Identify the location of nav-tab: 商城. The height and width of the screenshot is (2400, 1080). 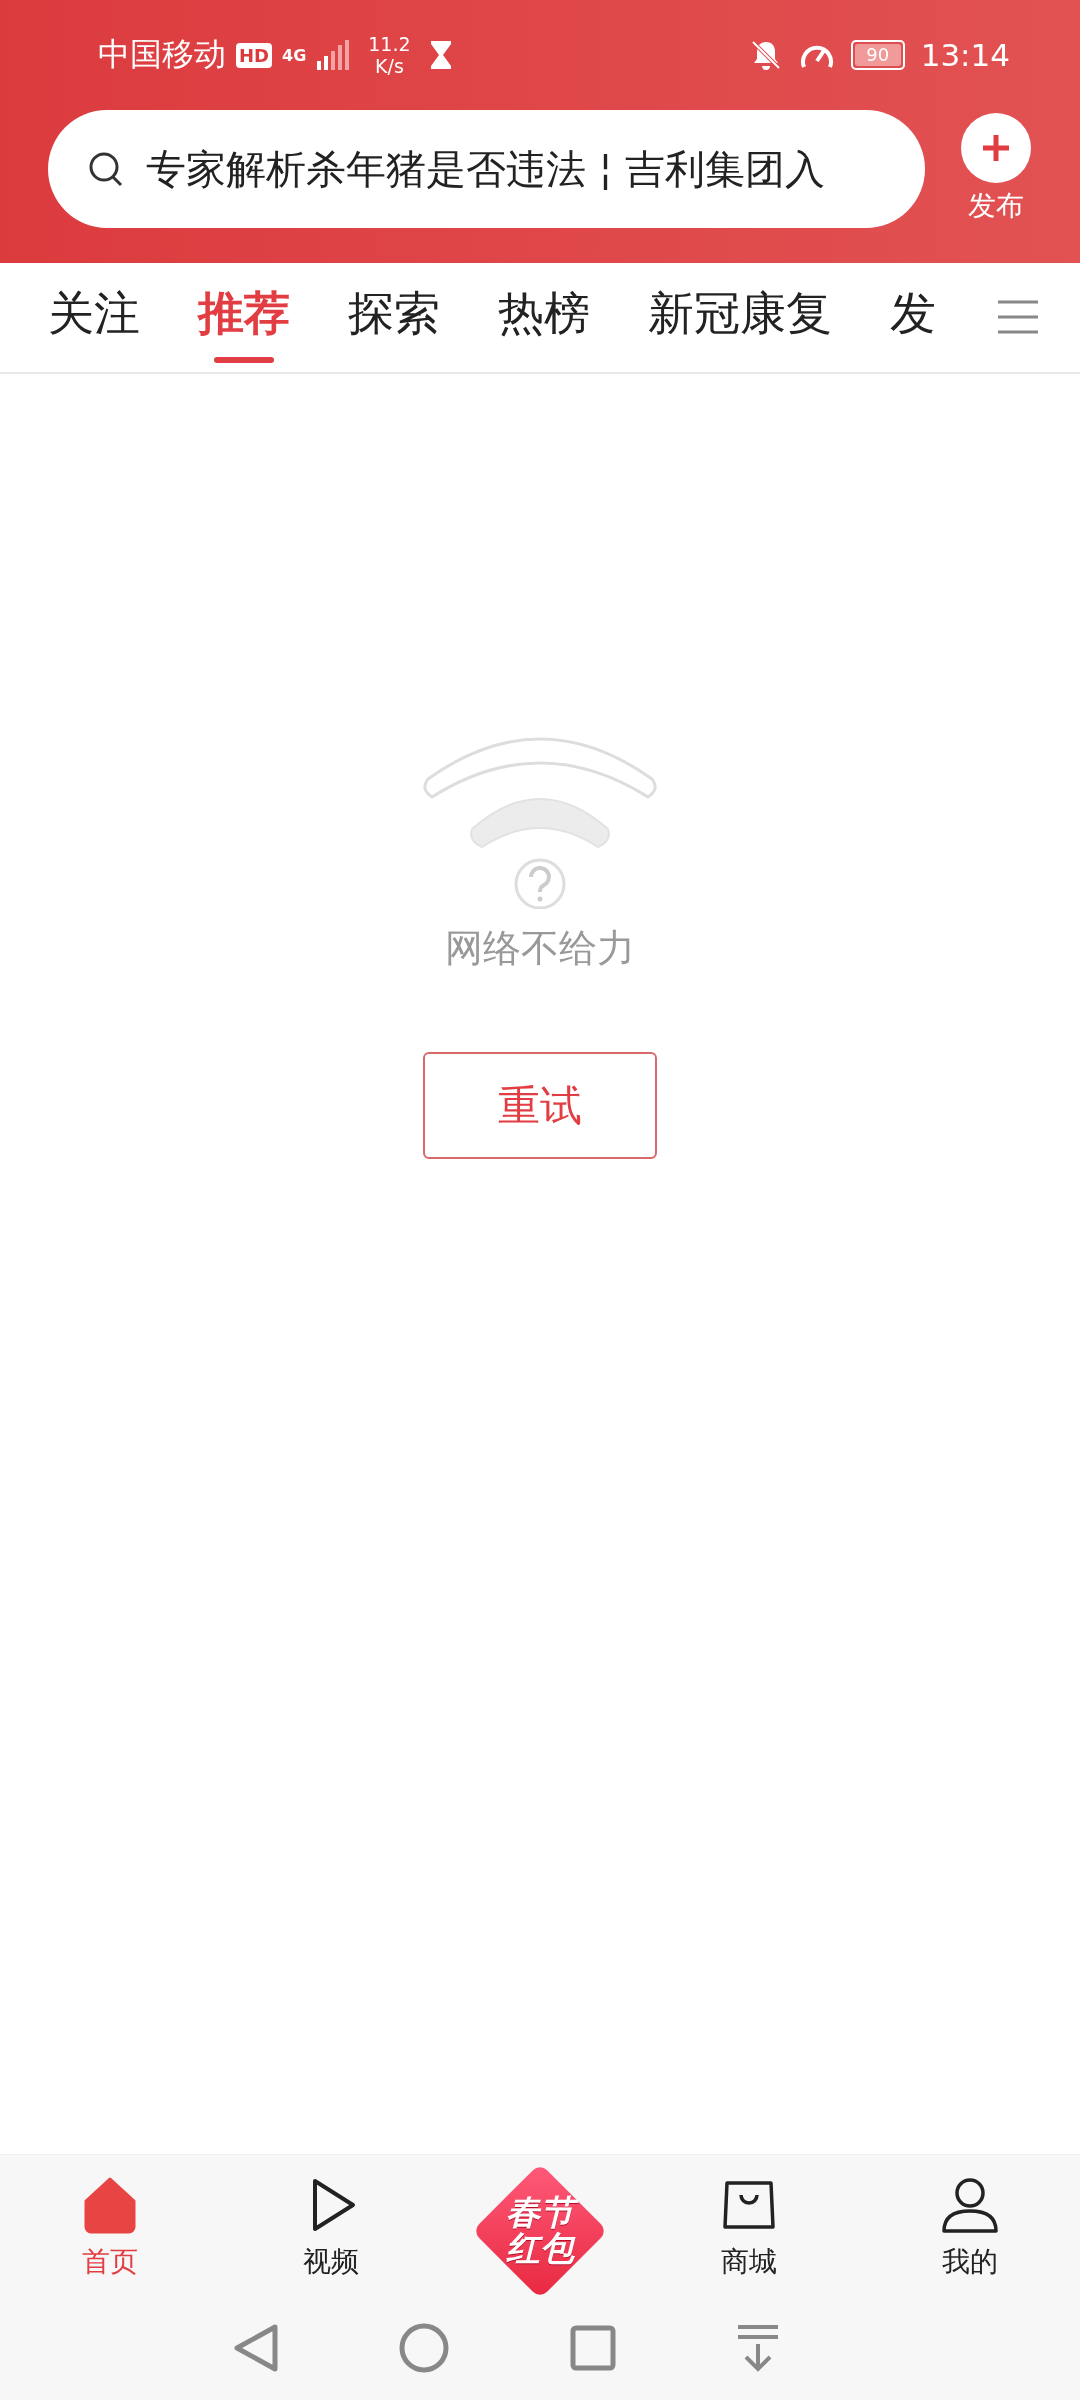
(748, 2228).